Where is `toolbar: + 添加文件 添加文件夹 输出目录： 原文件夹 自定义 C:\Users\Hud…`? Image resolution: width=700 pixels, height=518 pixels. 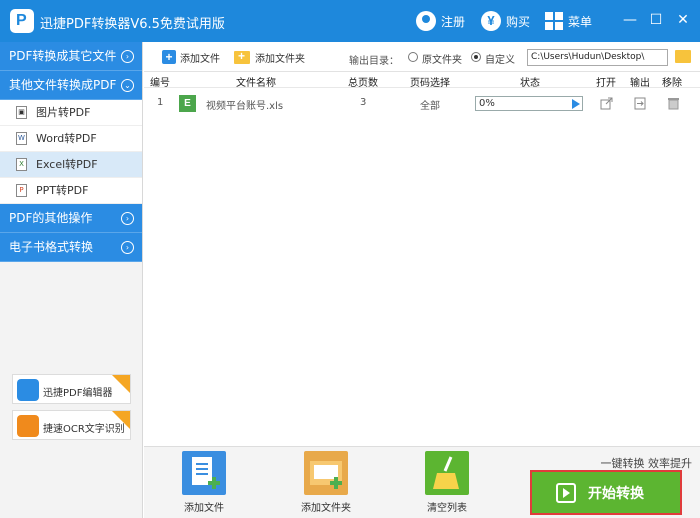 toolbar: + 添加文件 添加文件夹 输出目录： 原文件夹 自定义 C:\Users\Hud… is located at coordinates (422, 57).